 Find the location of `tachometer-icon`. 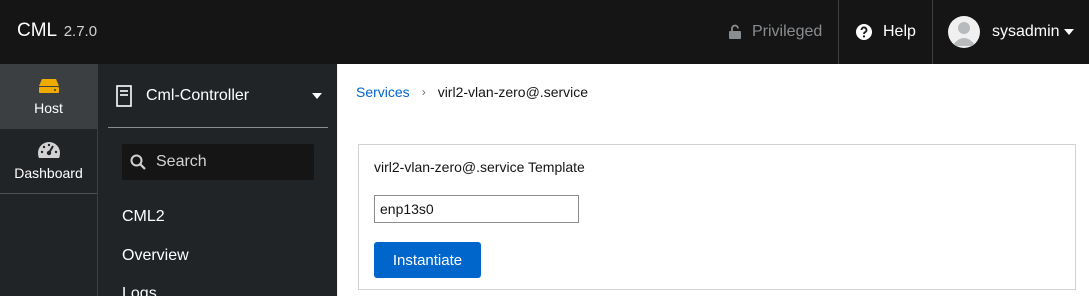

tachometer-icon is located at coordinates (48, 150).